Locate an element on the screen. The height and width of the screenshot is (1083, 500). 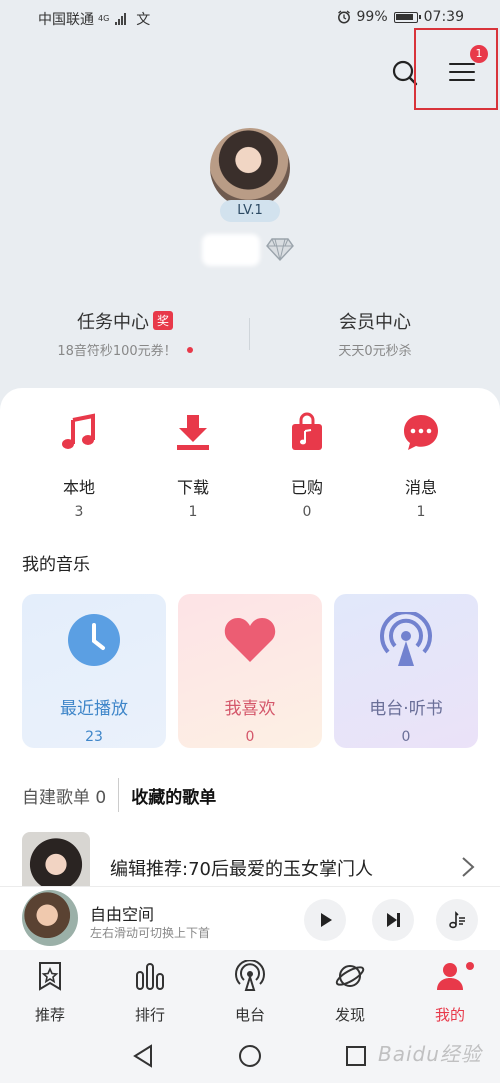
now-playing-hint: 左右滑动可切换上下首 is located at coordinates (150, 933).